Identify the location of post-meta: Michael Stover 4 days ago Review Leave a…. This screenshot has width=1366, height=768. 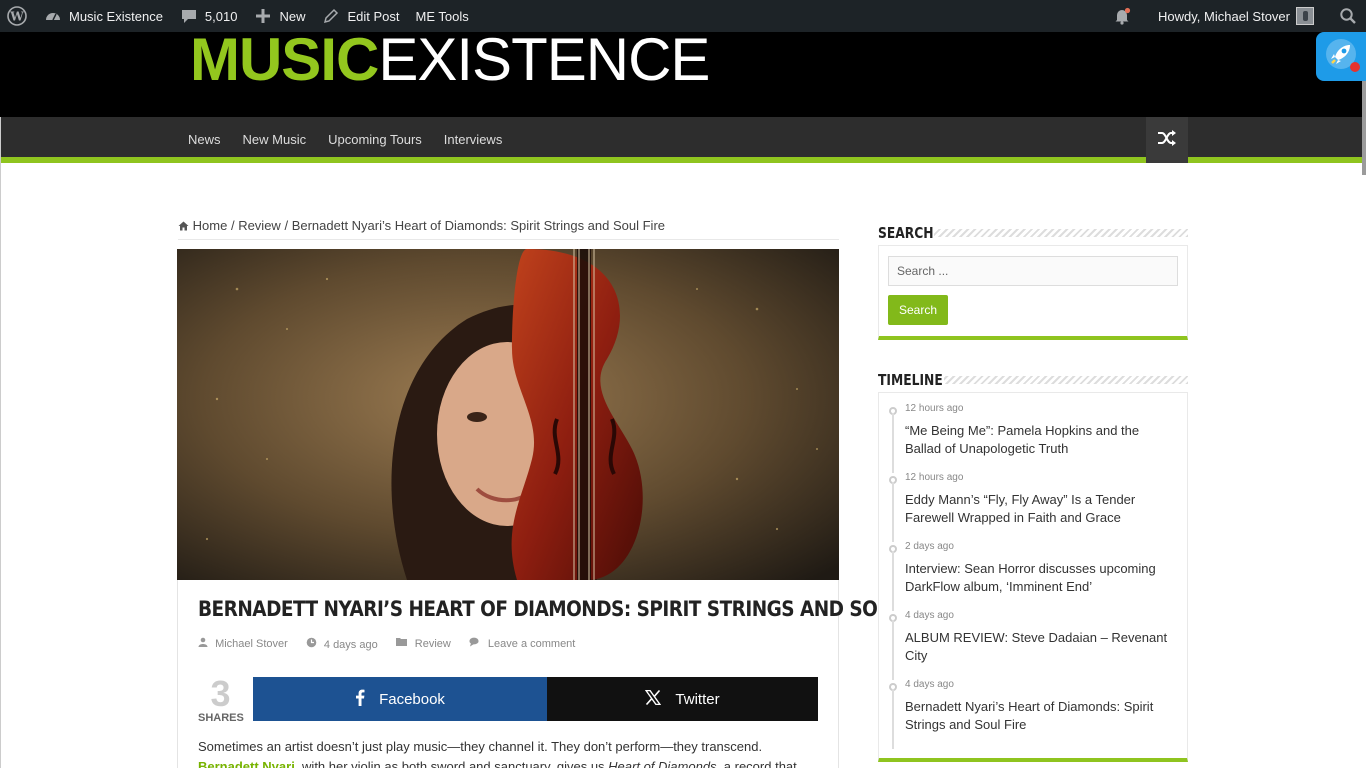
(386, 644).